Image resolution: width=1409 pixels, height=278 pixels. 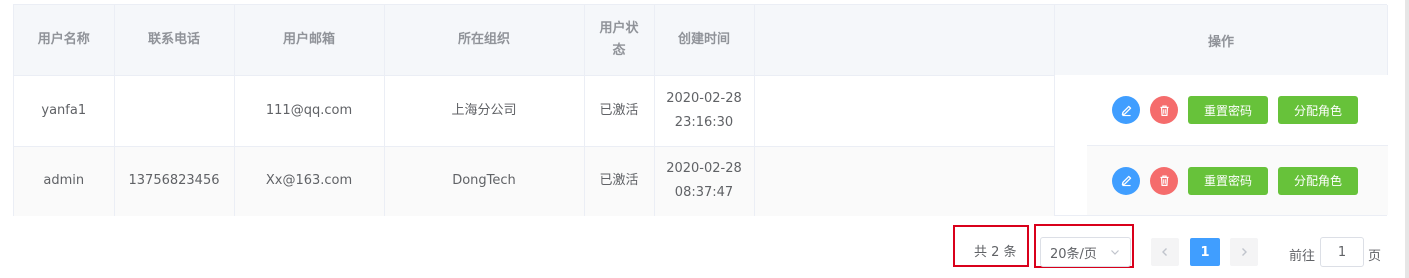 I want to click on cell-username: yanfa1, so click(x=64, y=111).